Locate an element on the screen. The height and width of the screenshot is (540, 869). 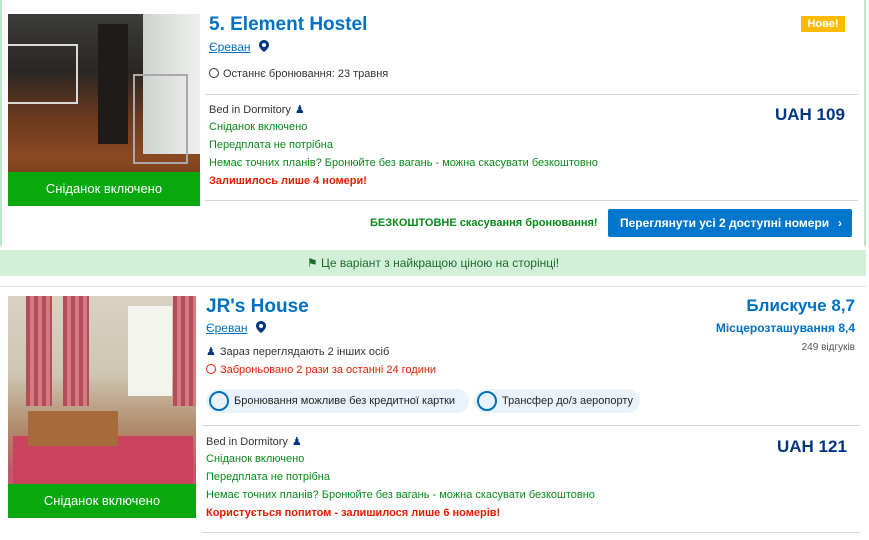
hotel-title: JR's House is located at coordinates (257, 307).